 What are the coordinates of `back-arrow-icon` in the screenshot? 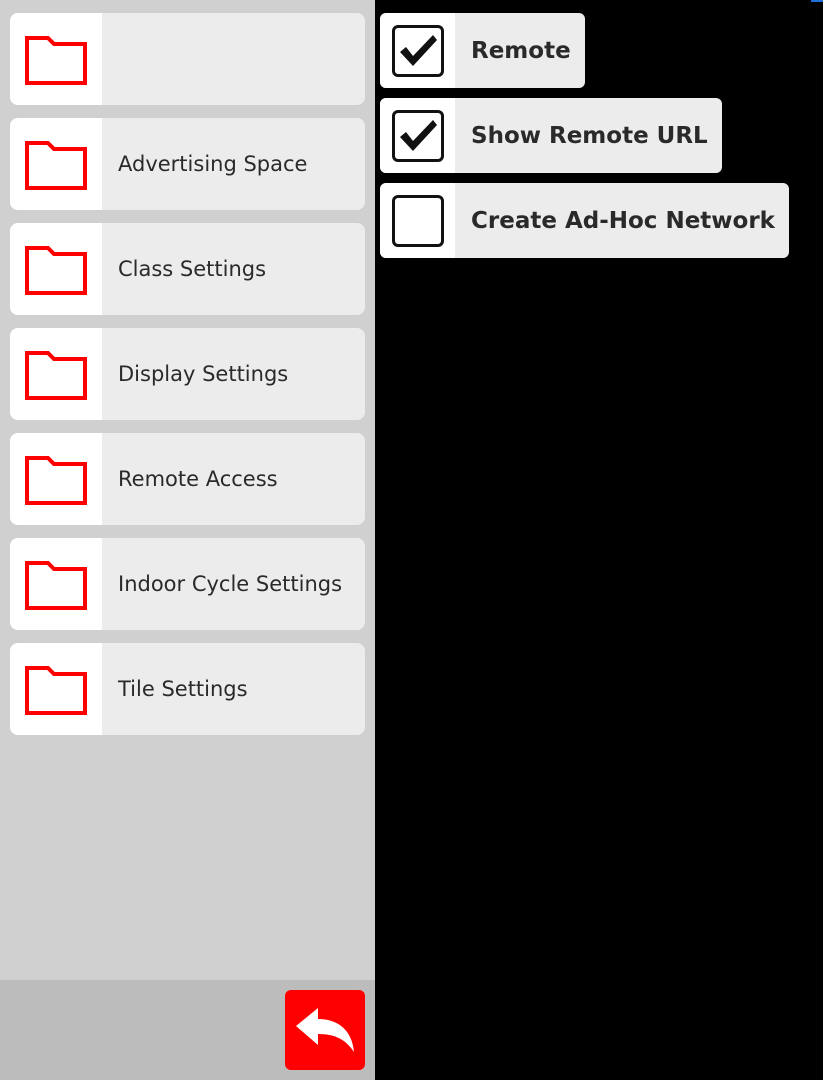 It's located at (325, 1030).